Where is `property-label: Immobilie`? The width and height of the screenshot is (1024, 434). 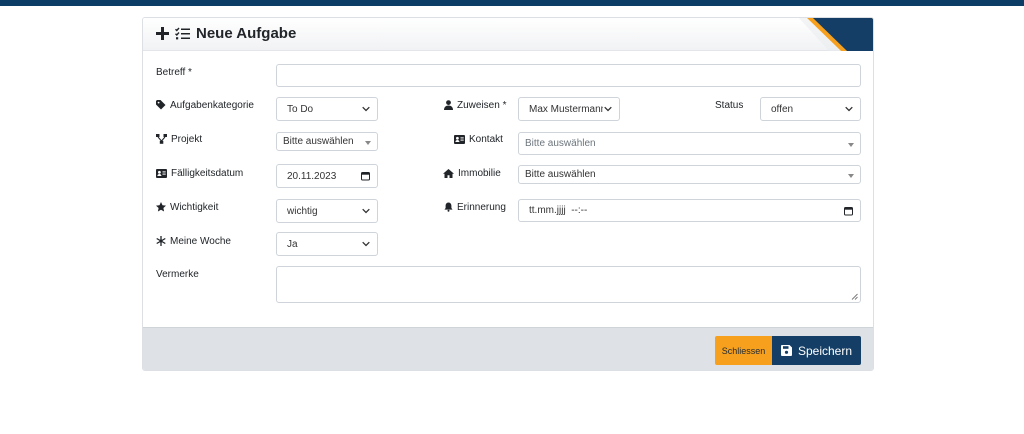
property-label: Immobilie is located at coordinates (472, 173).